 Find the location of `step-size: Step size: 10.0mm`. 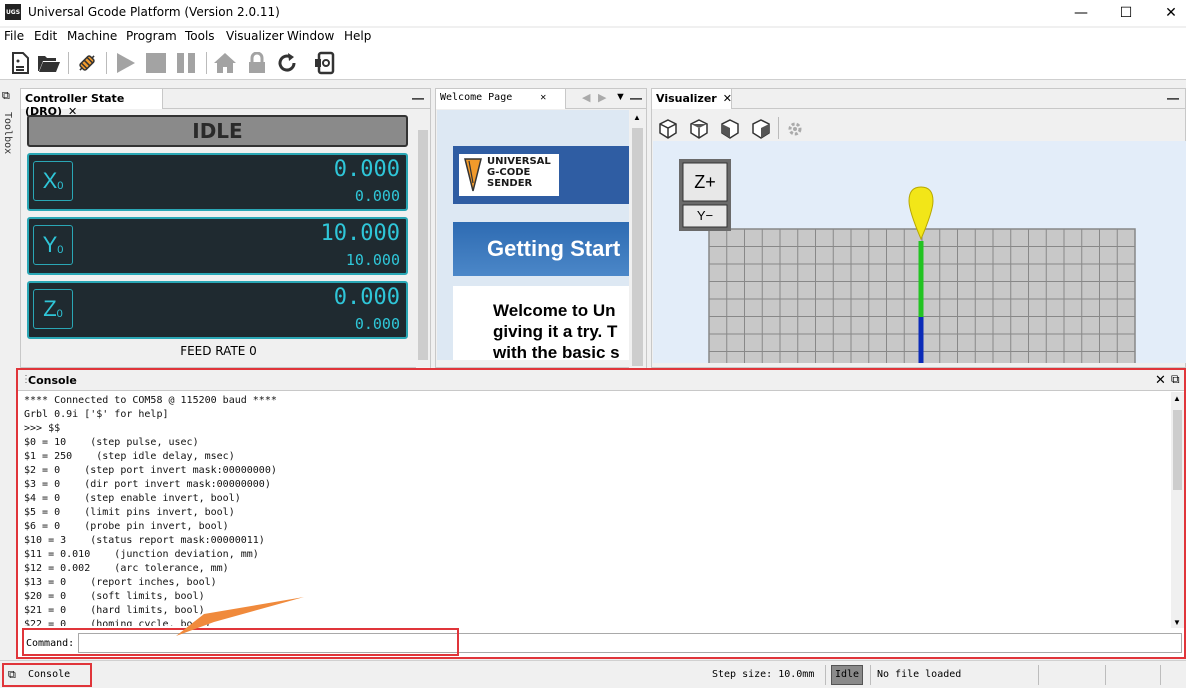

step-size: Step size: 10.0mm is located at coordinates (763, 674).